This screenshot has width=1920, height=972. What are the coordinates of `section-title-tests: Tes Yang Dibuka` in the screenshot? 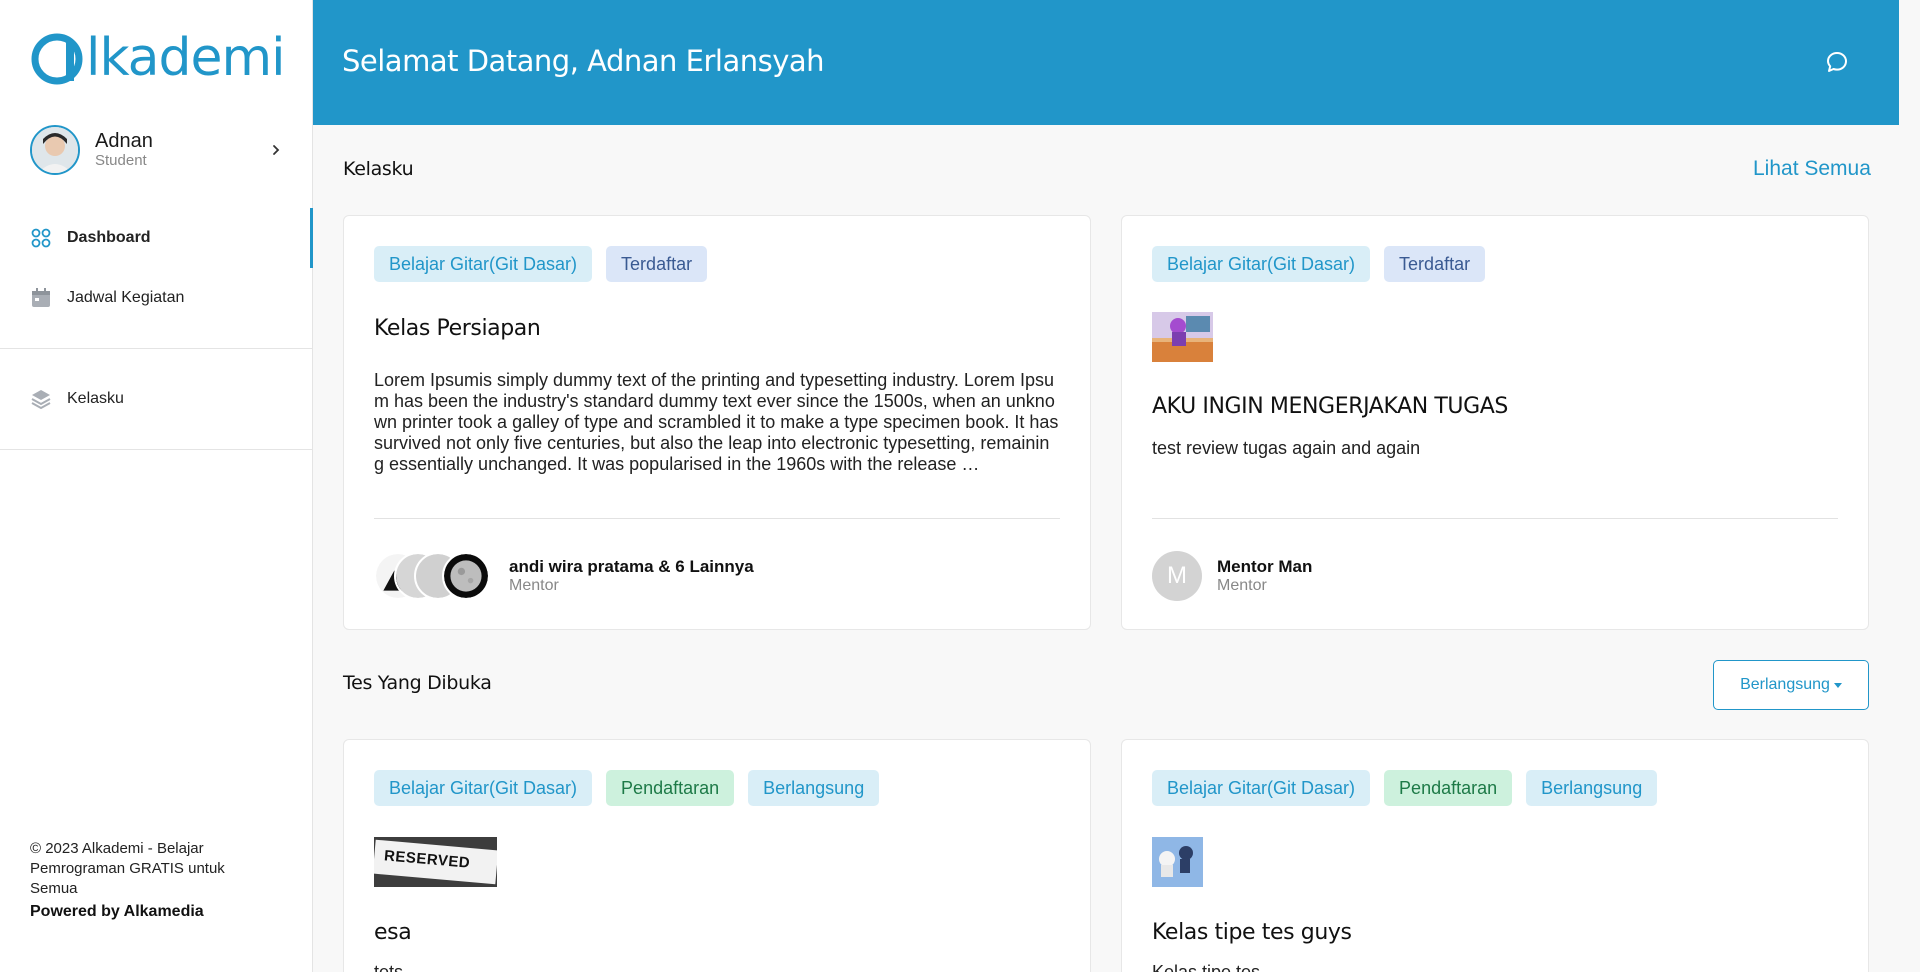 It's located at (417, 683).